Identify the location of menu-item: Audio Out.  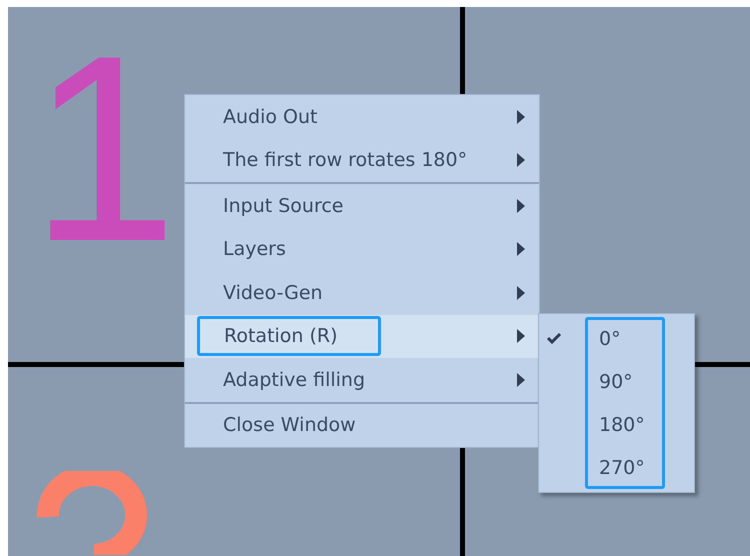
(362, 116).